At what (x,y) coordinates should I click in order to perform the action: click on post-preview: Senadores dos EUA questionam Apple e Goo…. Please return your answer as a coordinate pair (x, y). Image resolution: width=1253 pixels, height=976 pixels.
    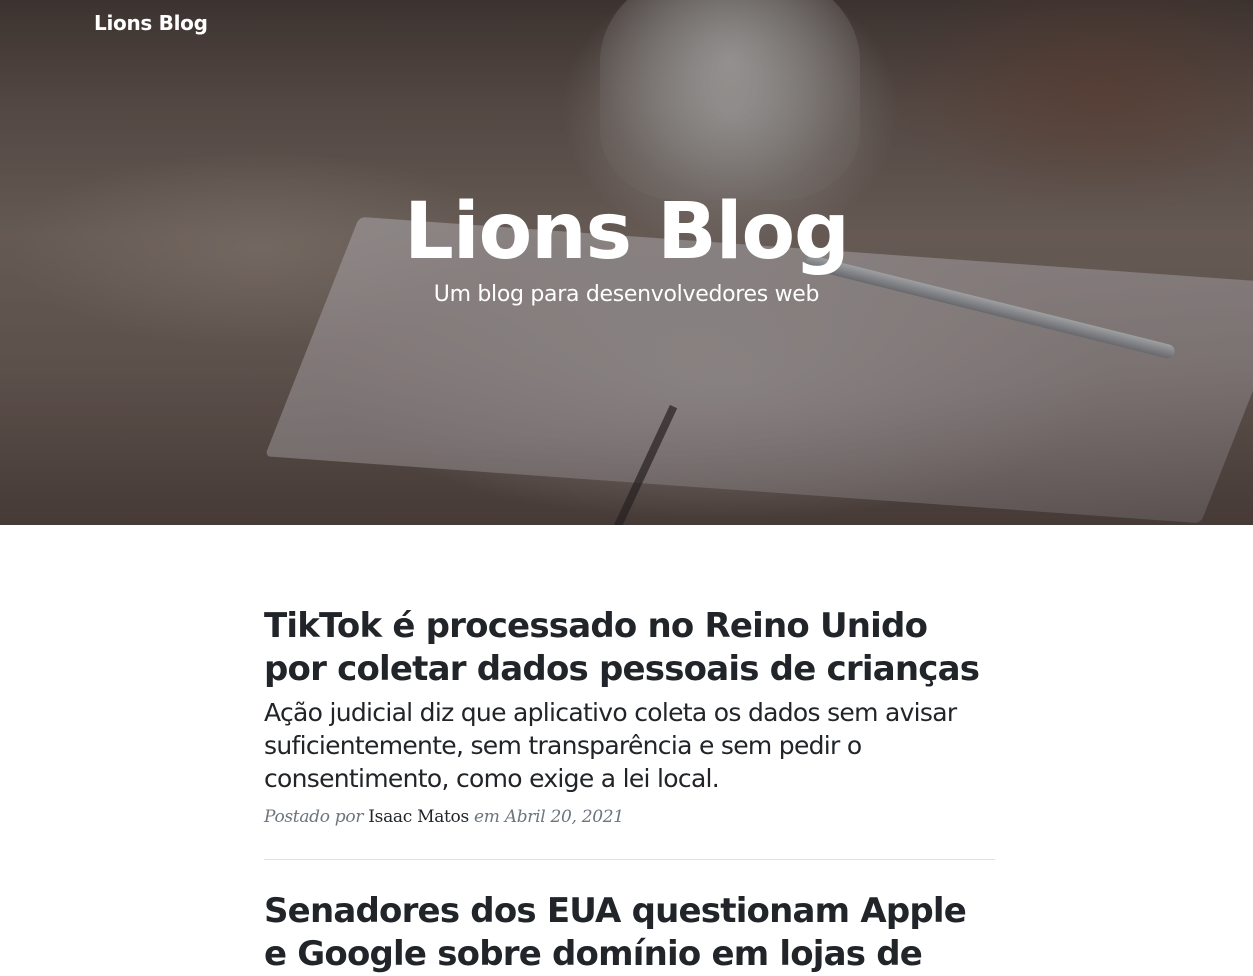
    Looking at the image, I should click on (629, 933).